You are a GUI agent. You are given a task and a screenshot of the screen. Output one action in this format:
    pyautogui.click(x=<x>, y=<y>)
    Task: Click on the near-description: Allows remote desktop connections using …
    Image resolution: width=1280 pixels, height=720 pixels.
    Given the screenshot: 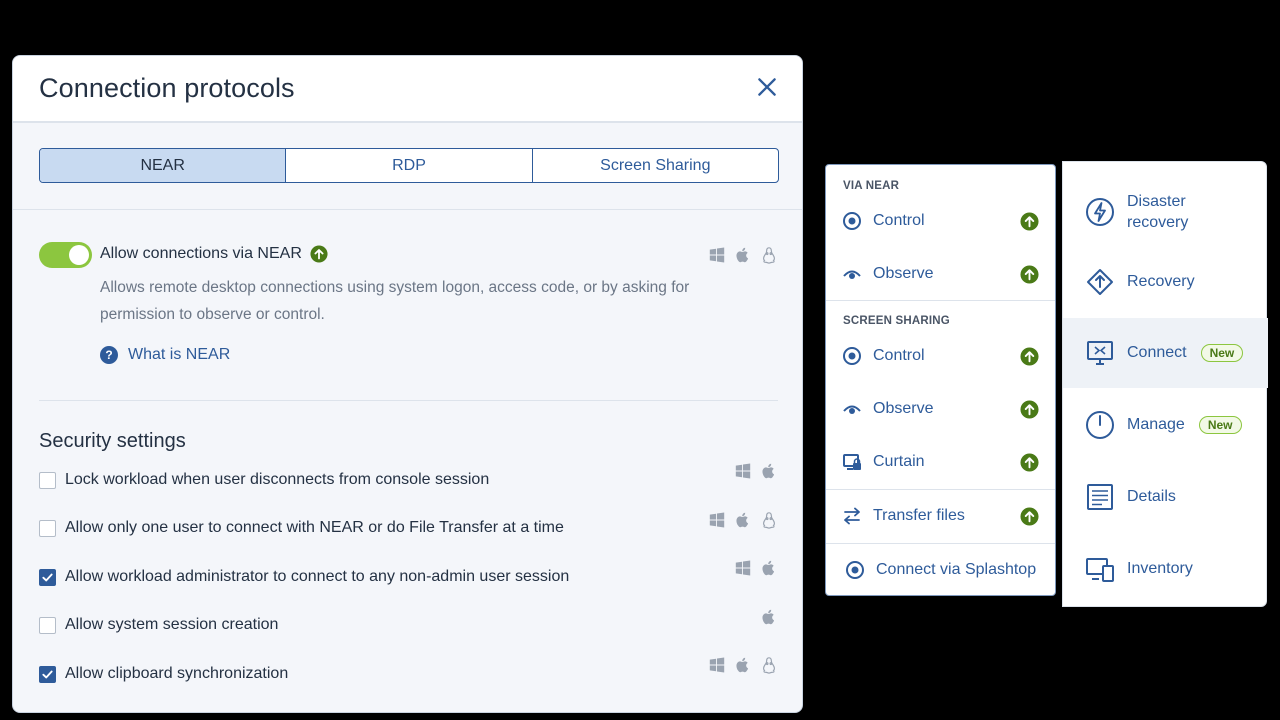 What is the action you would take?
    pyautogui.click(x=395, y=301)
    